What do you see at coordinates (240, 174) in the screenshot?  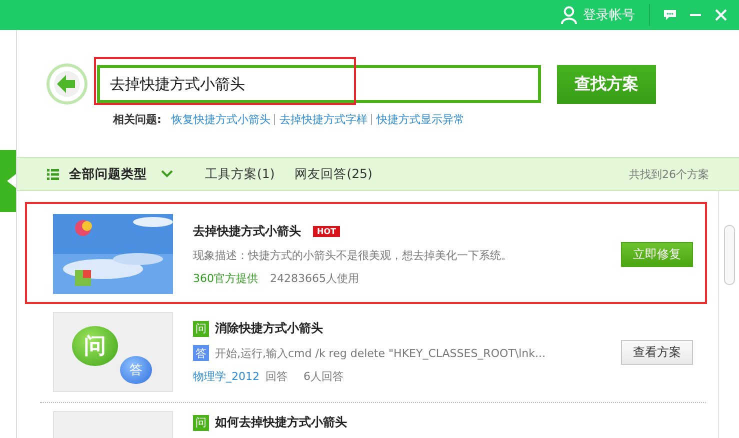 I see `filter-tab: 工具方案(1)` at bounding box center [240, 174].